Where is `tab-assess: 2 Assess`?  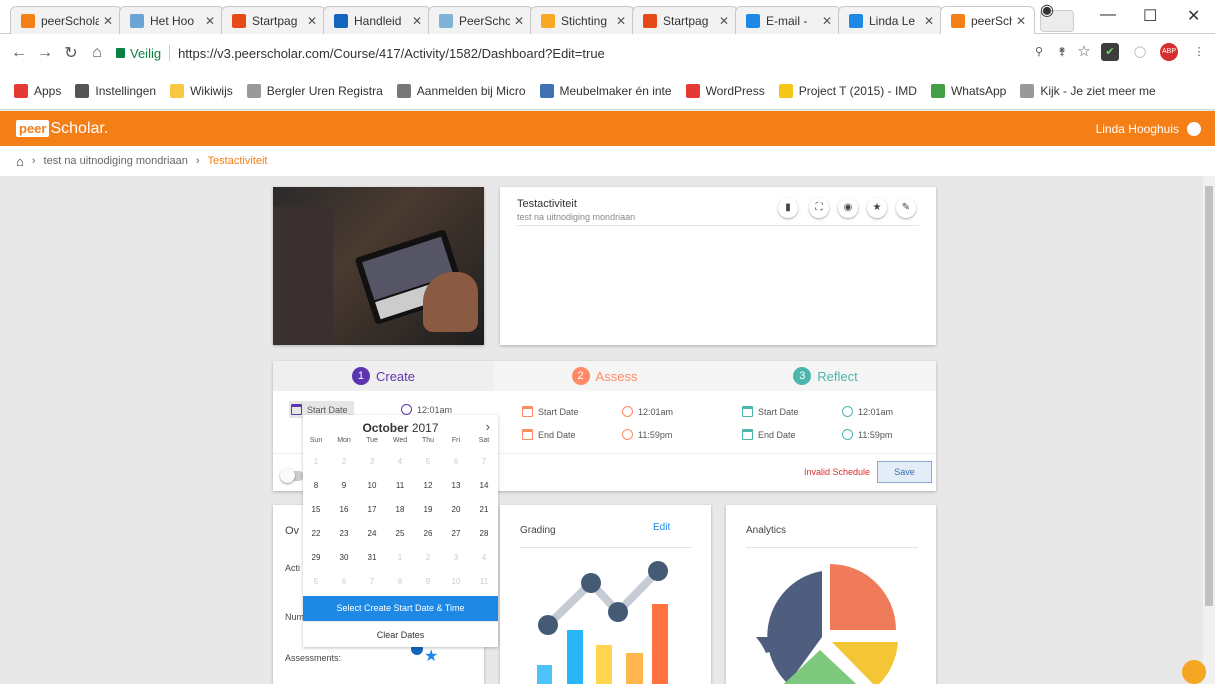
tab-assess: 2 Assess is located at coordinates (604, 376).